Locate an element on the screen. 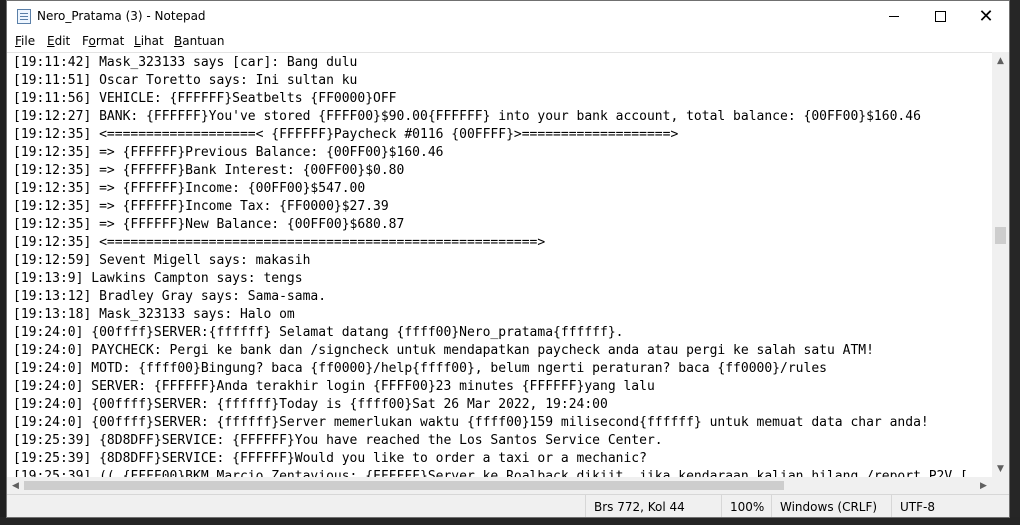 The image size is (1020, 525). close-icon: ✕ is located at coordinates (986, 16).